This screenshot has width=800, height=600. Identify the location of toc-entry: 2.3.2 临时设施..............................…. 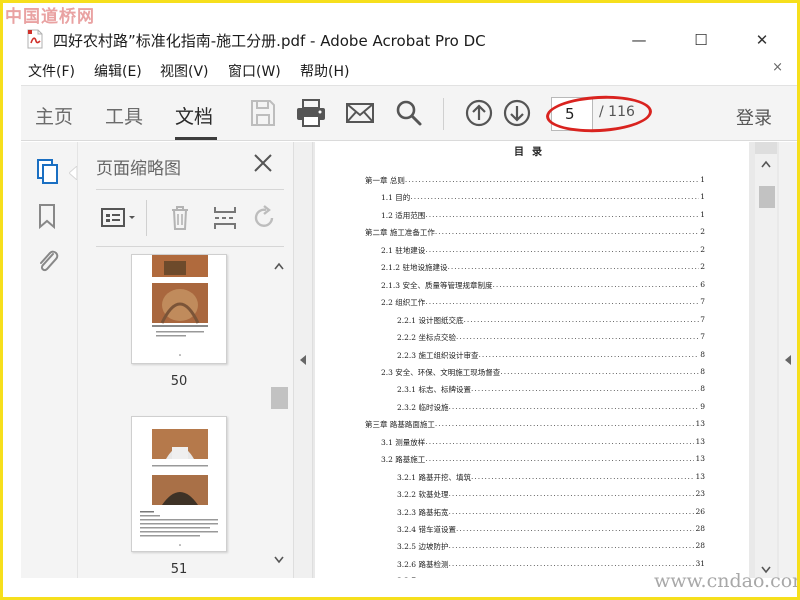
(551, 407).